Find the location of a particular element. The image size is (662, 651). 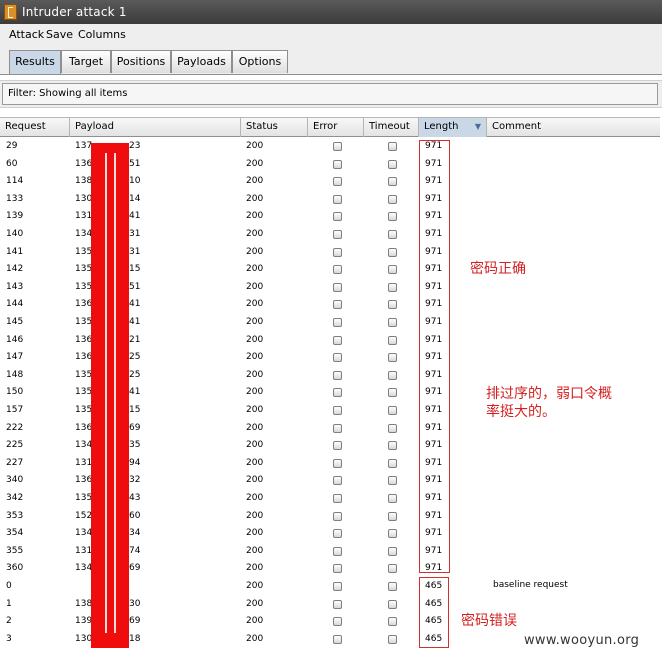

filter-field: Filter: Showing all items is located at coordinates (330, 94).